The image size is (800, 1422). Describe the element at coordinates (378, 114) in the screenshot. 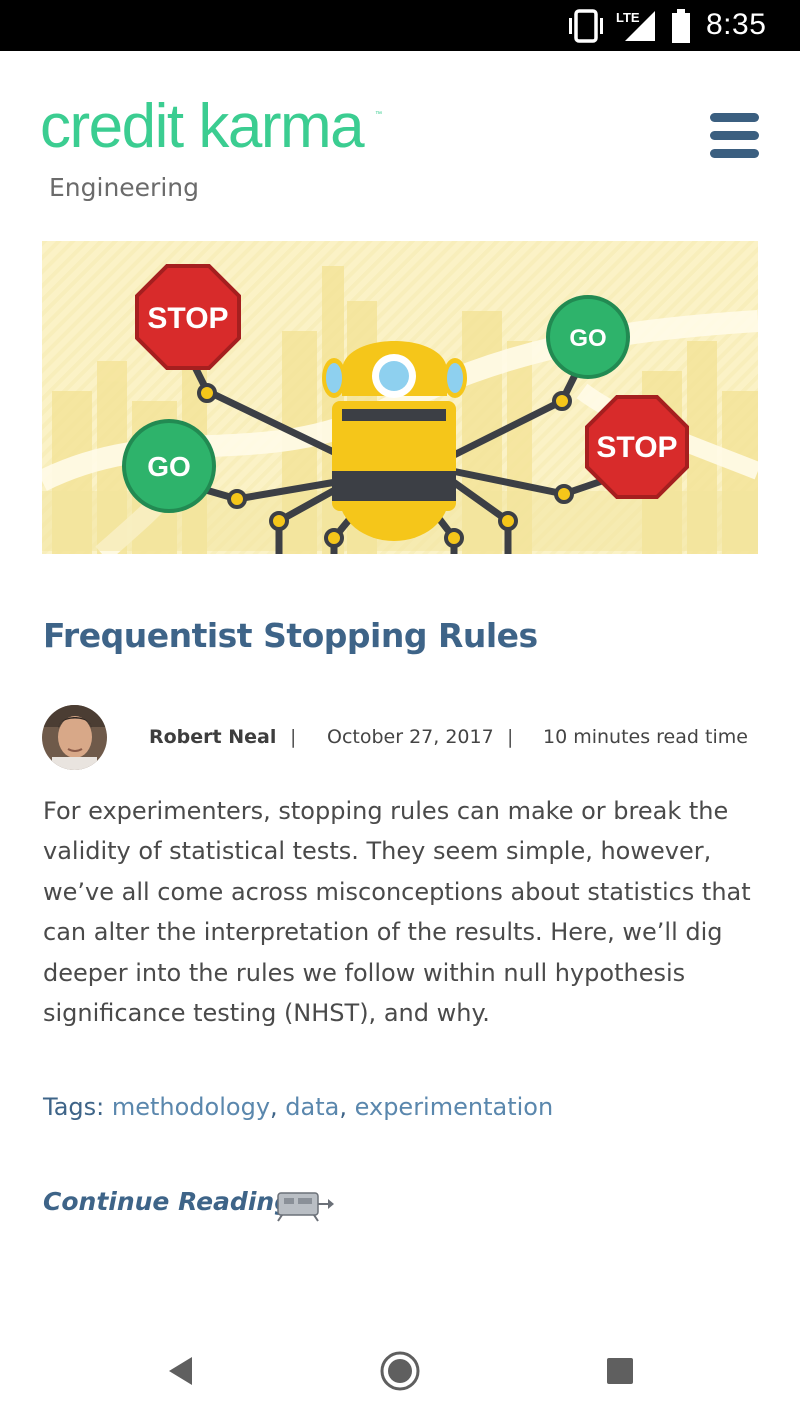

I see `logo-trademark: ™` at that location.